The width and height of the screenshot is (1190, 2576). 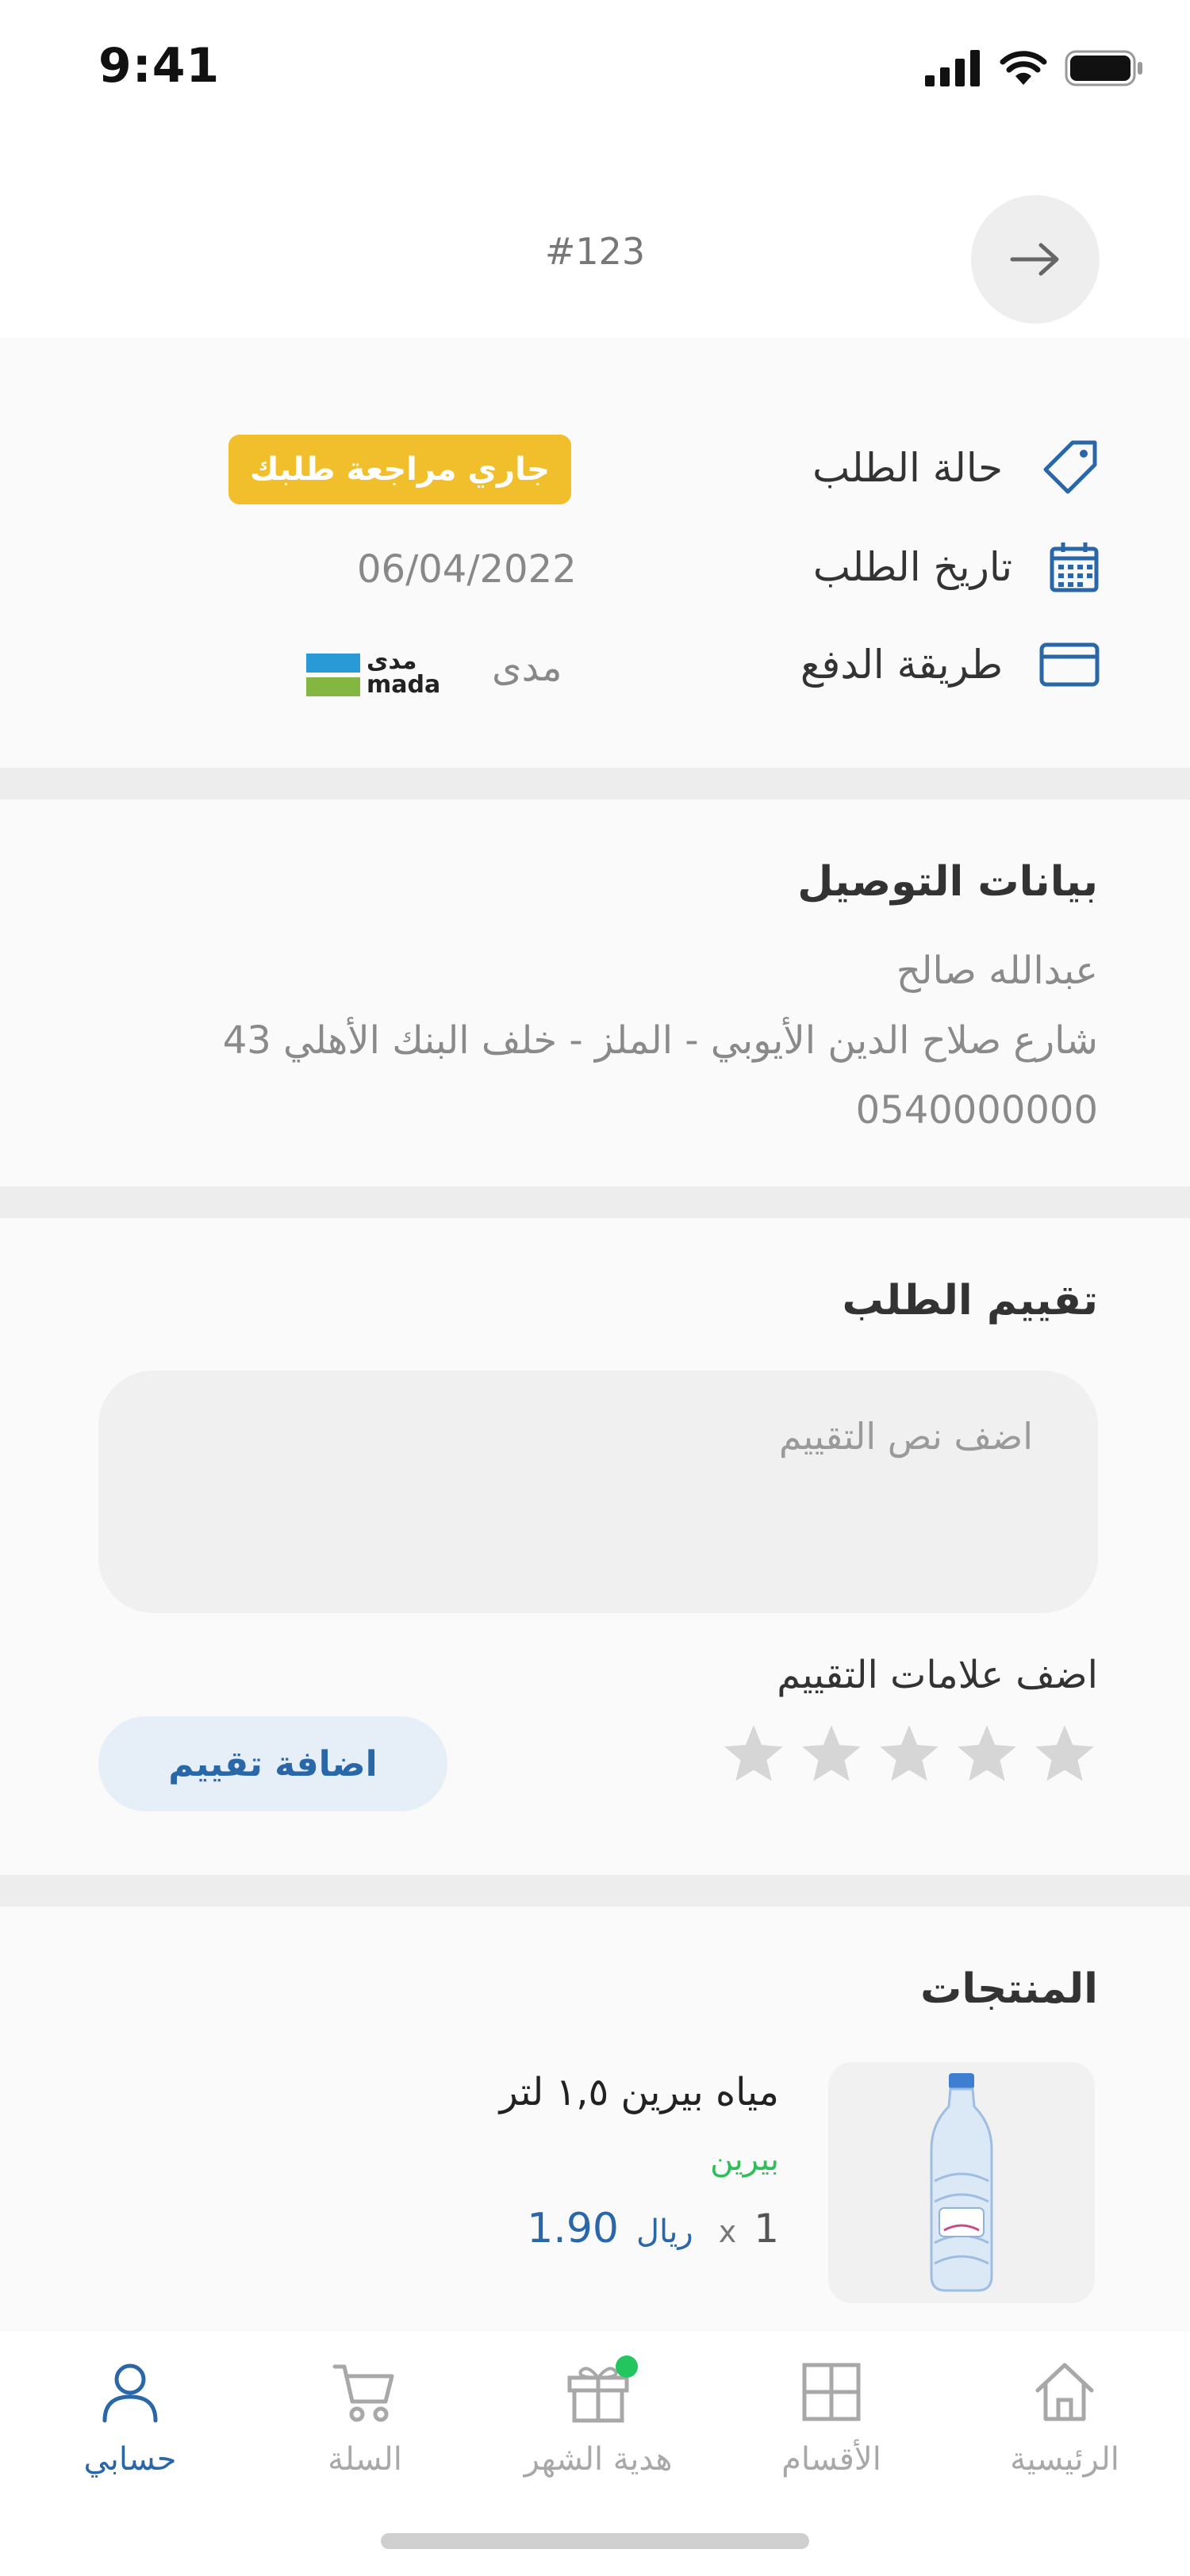 What do you see at coordinates (947, 882) in the screenshot?
I see `delivery-title: بيانات التوصيل` at bounding box center [947, 882].